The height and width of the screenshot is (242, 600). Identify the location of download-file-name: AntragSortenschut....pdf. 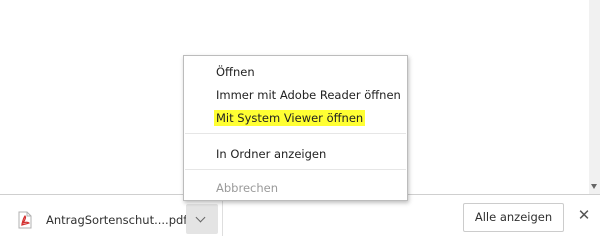
(117, 220).